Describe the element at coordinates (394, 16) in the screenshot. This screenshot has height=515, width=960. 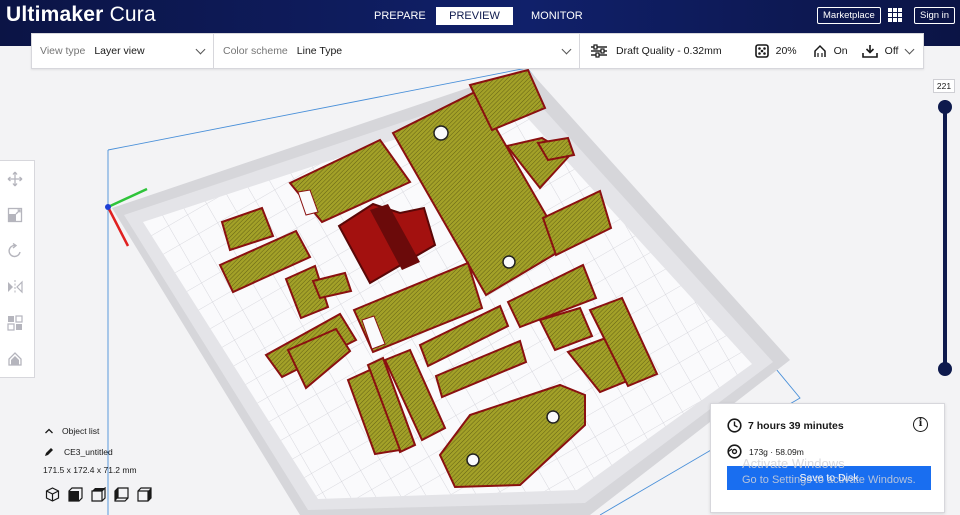
I see `tab-prepare: PREPARE` at that location.